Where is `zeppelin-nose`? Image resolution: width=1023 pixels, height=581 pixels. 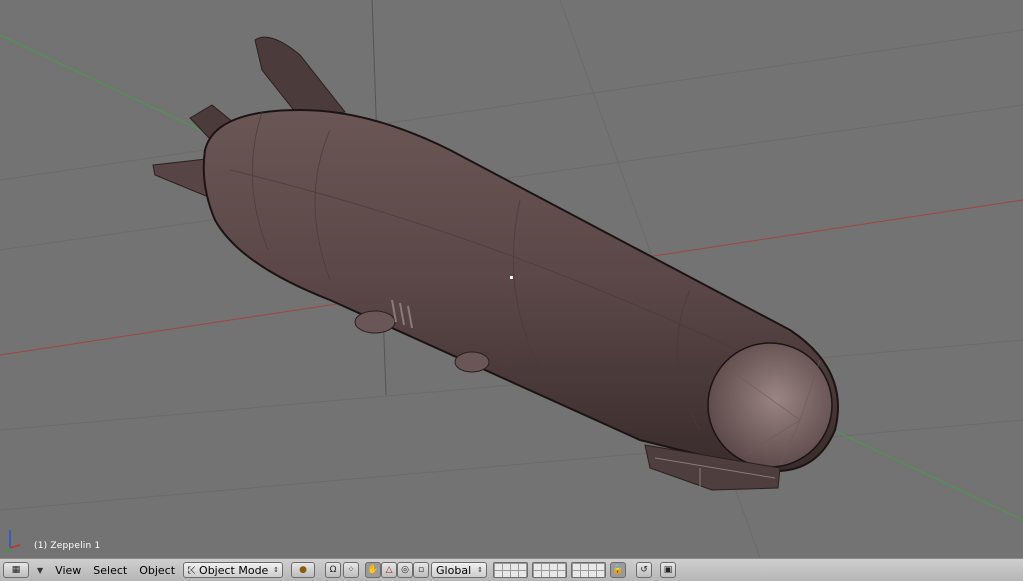 zeppelin-nose is located at coordinates (770, 405).